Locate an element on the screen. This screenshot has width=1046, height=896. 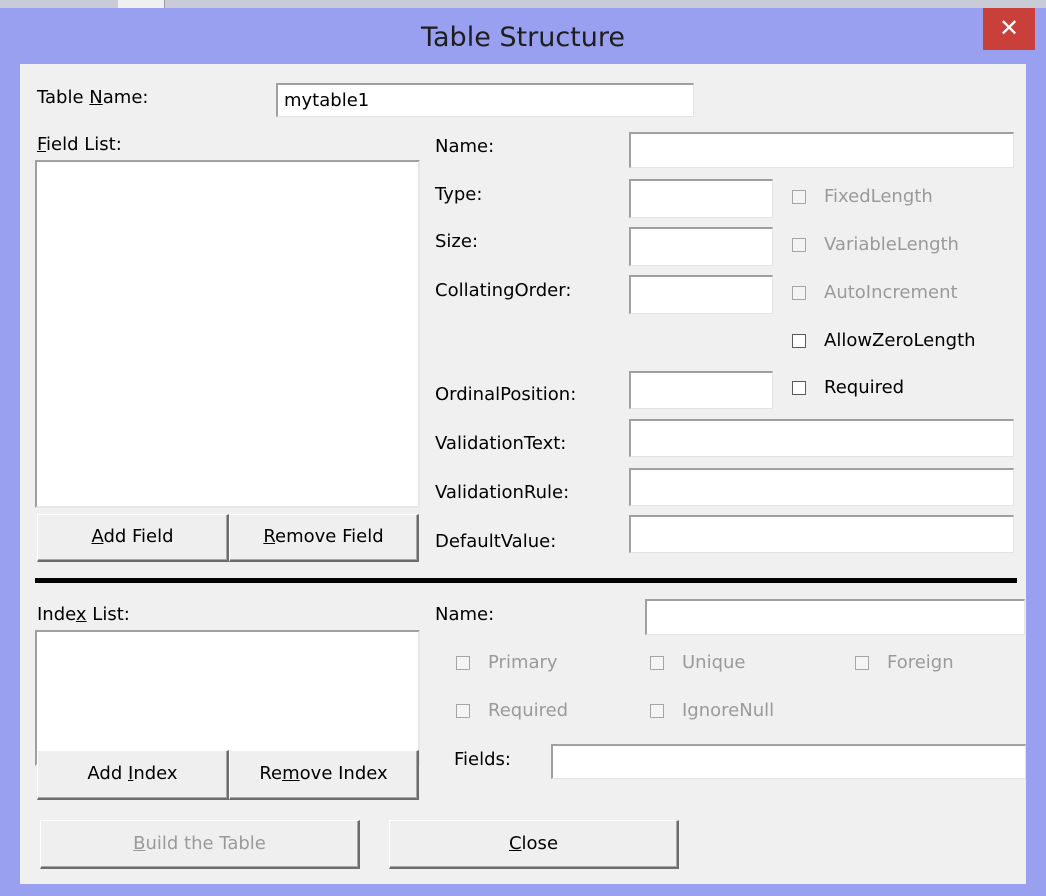
fixed-length-box is located at coordinates (799, 197).